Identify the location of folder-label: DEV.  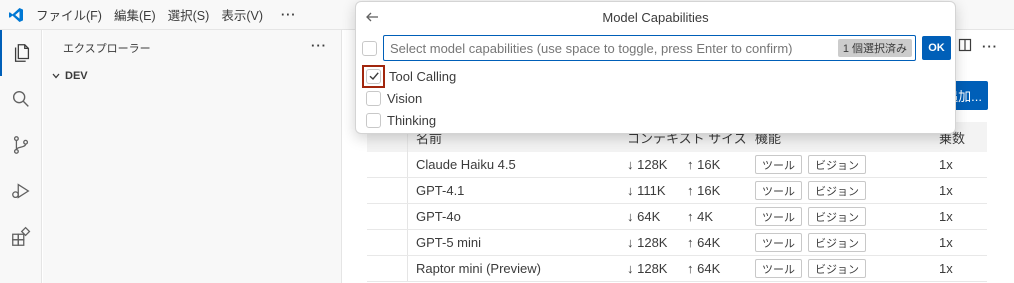
(76, 76).